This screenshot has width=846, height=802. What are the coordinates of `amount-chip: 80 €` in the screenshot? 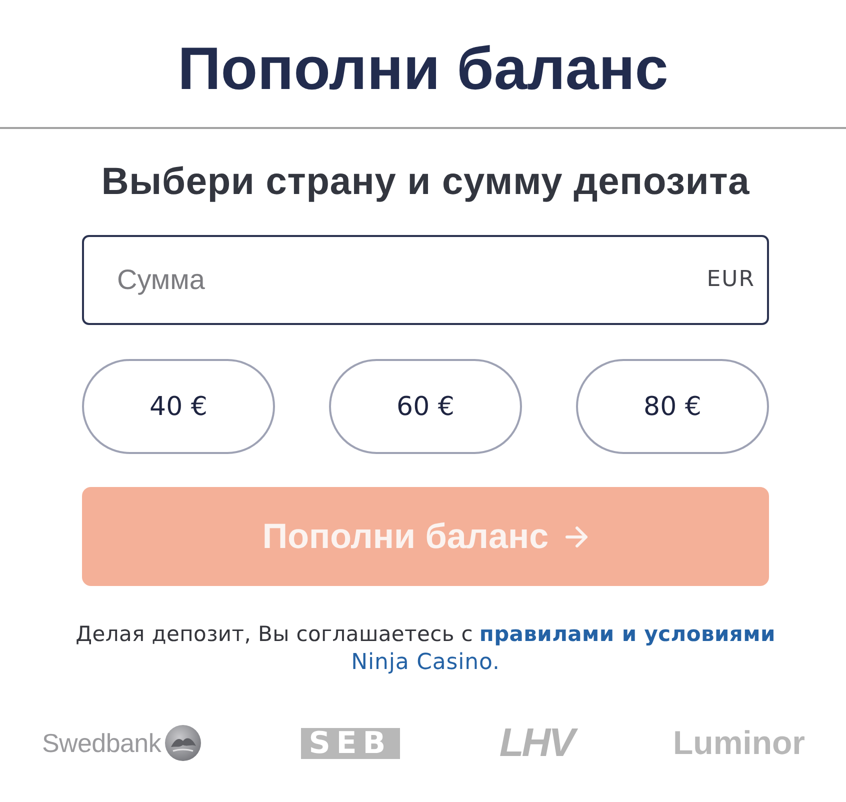 It's located at (672, 406).